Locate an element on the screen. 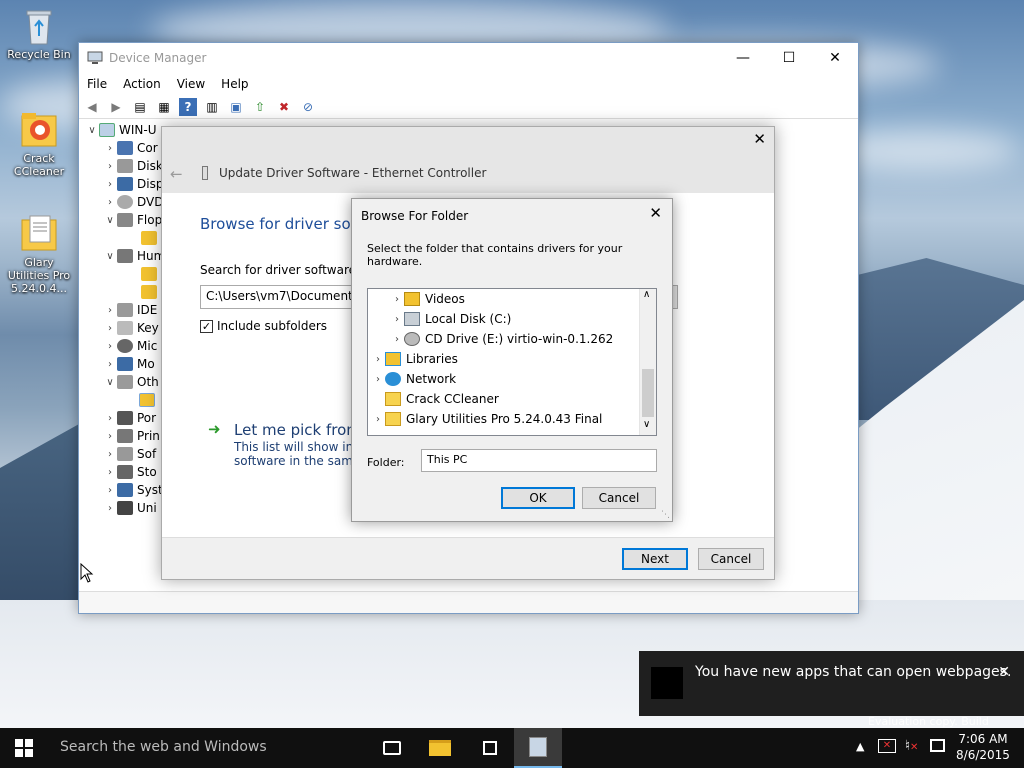  menu-action: Action is located at coordinates (142, 84).